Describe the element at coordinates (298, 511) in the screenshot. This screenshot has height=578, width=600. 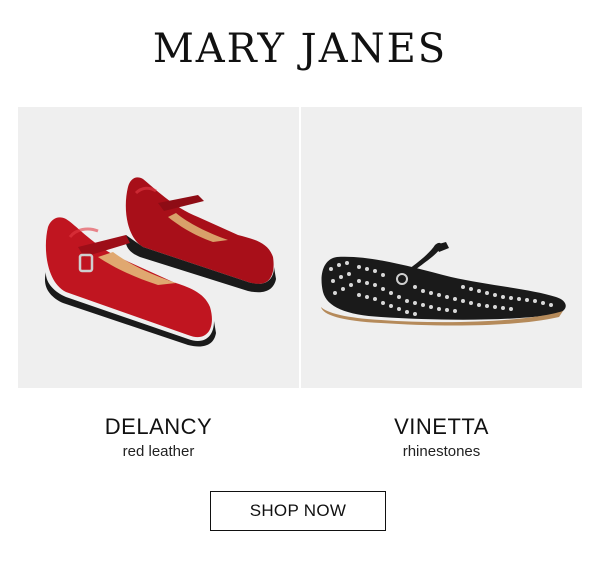
I see `shop-now-button: SHOP NOW` at that location.